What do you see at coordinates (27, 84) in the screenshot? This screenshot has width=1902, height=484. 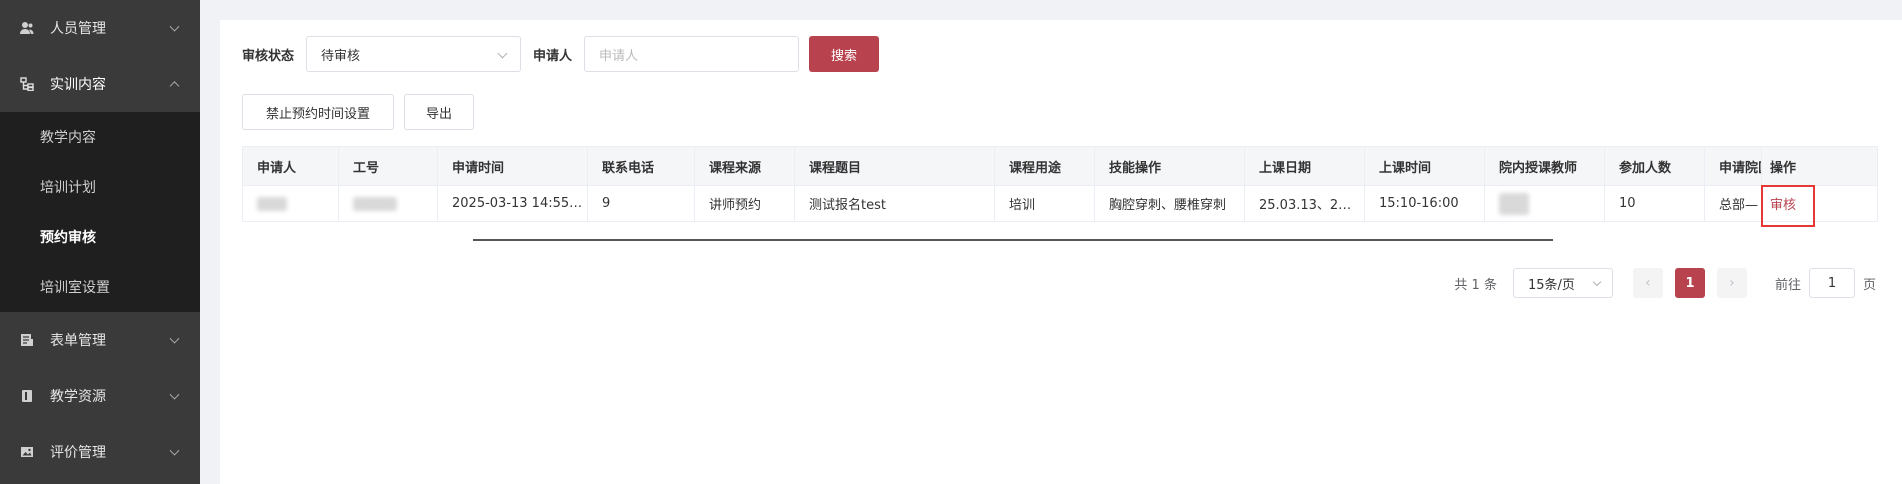 I see `tree-icon` at bounding box center [27, 84].